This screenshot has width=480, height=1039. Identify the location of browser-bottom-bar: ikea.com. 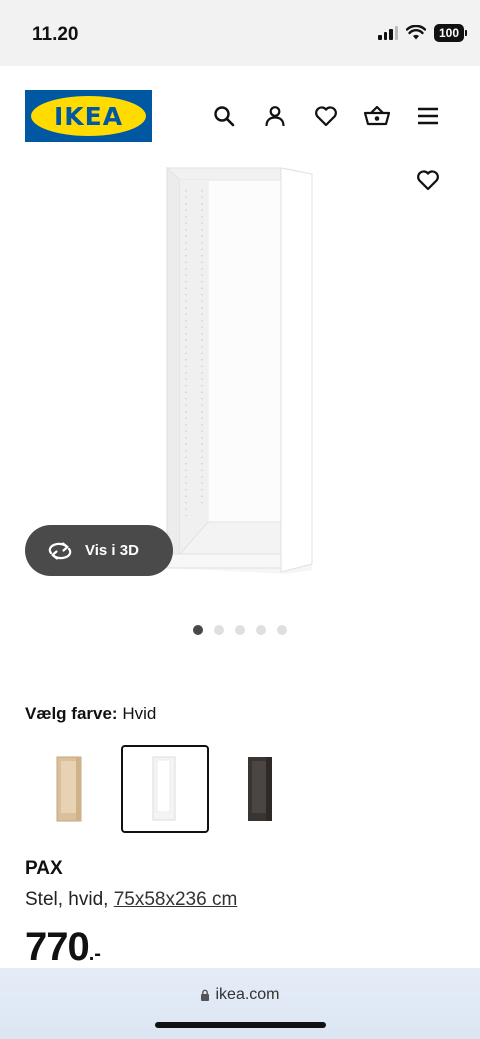
(240, 1003).